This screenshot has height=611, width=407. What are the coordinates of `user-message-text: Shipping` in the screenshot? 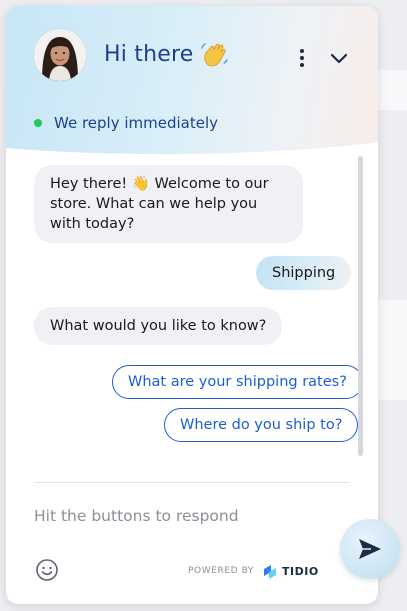 It's located at (304, 273).